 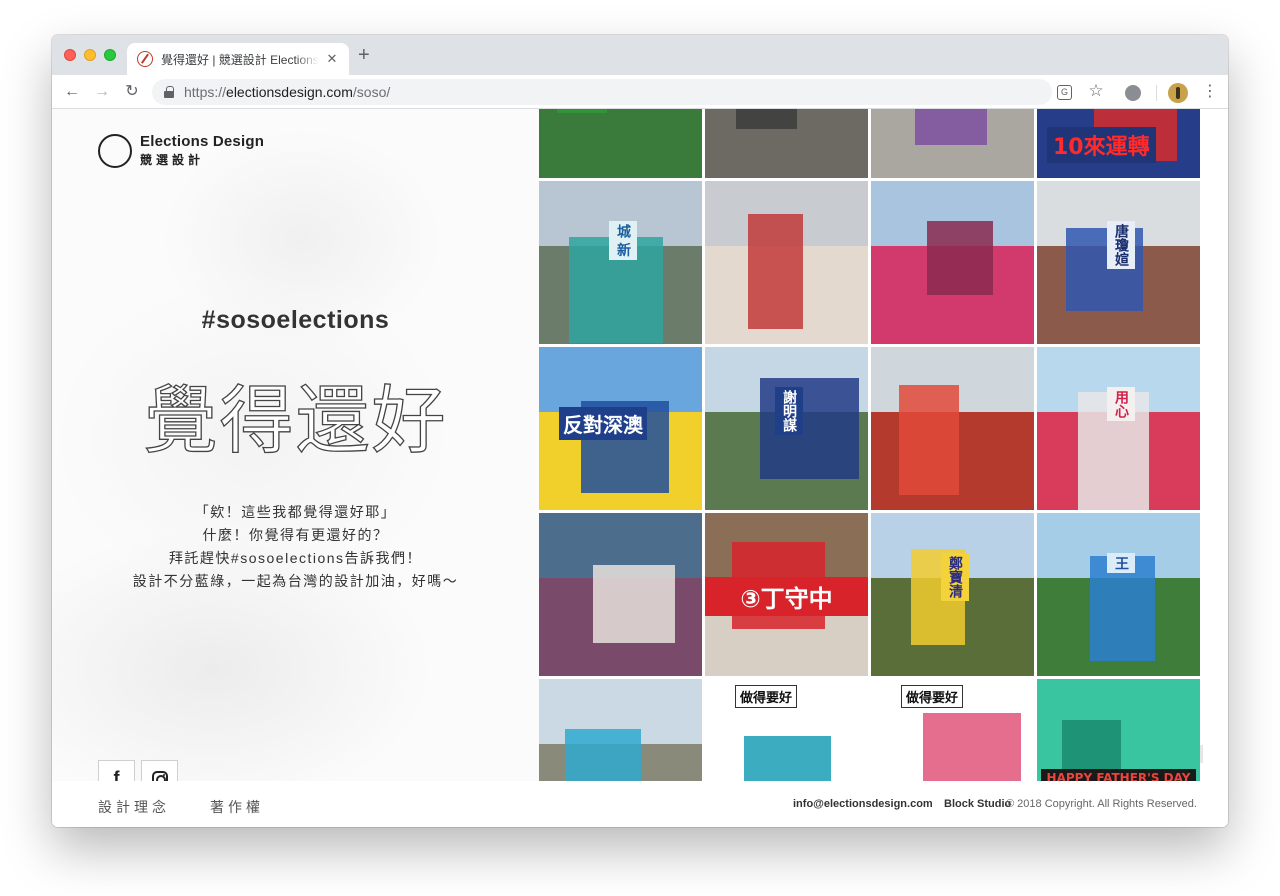 What do you see at coordinates (169, 92) in the screenshot?
I see `lock-icon` at bounding box center [169, 92].